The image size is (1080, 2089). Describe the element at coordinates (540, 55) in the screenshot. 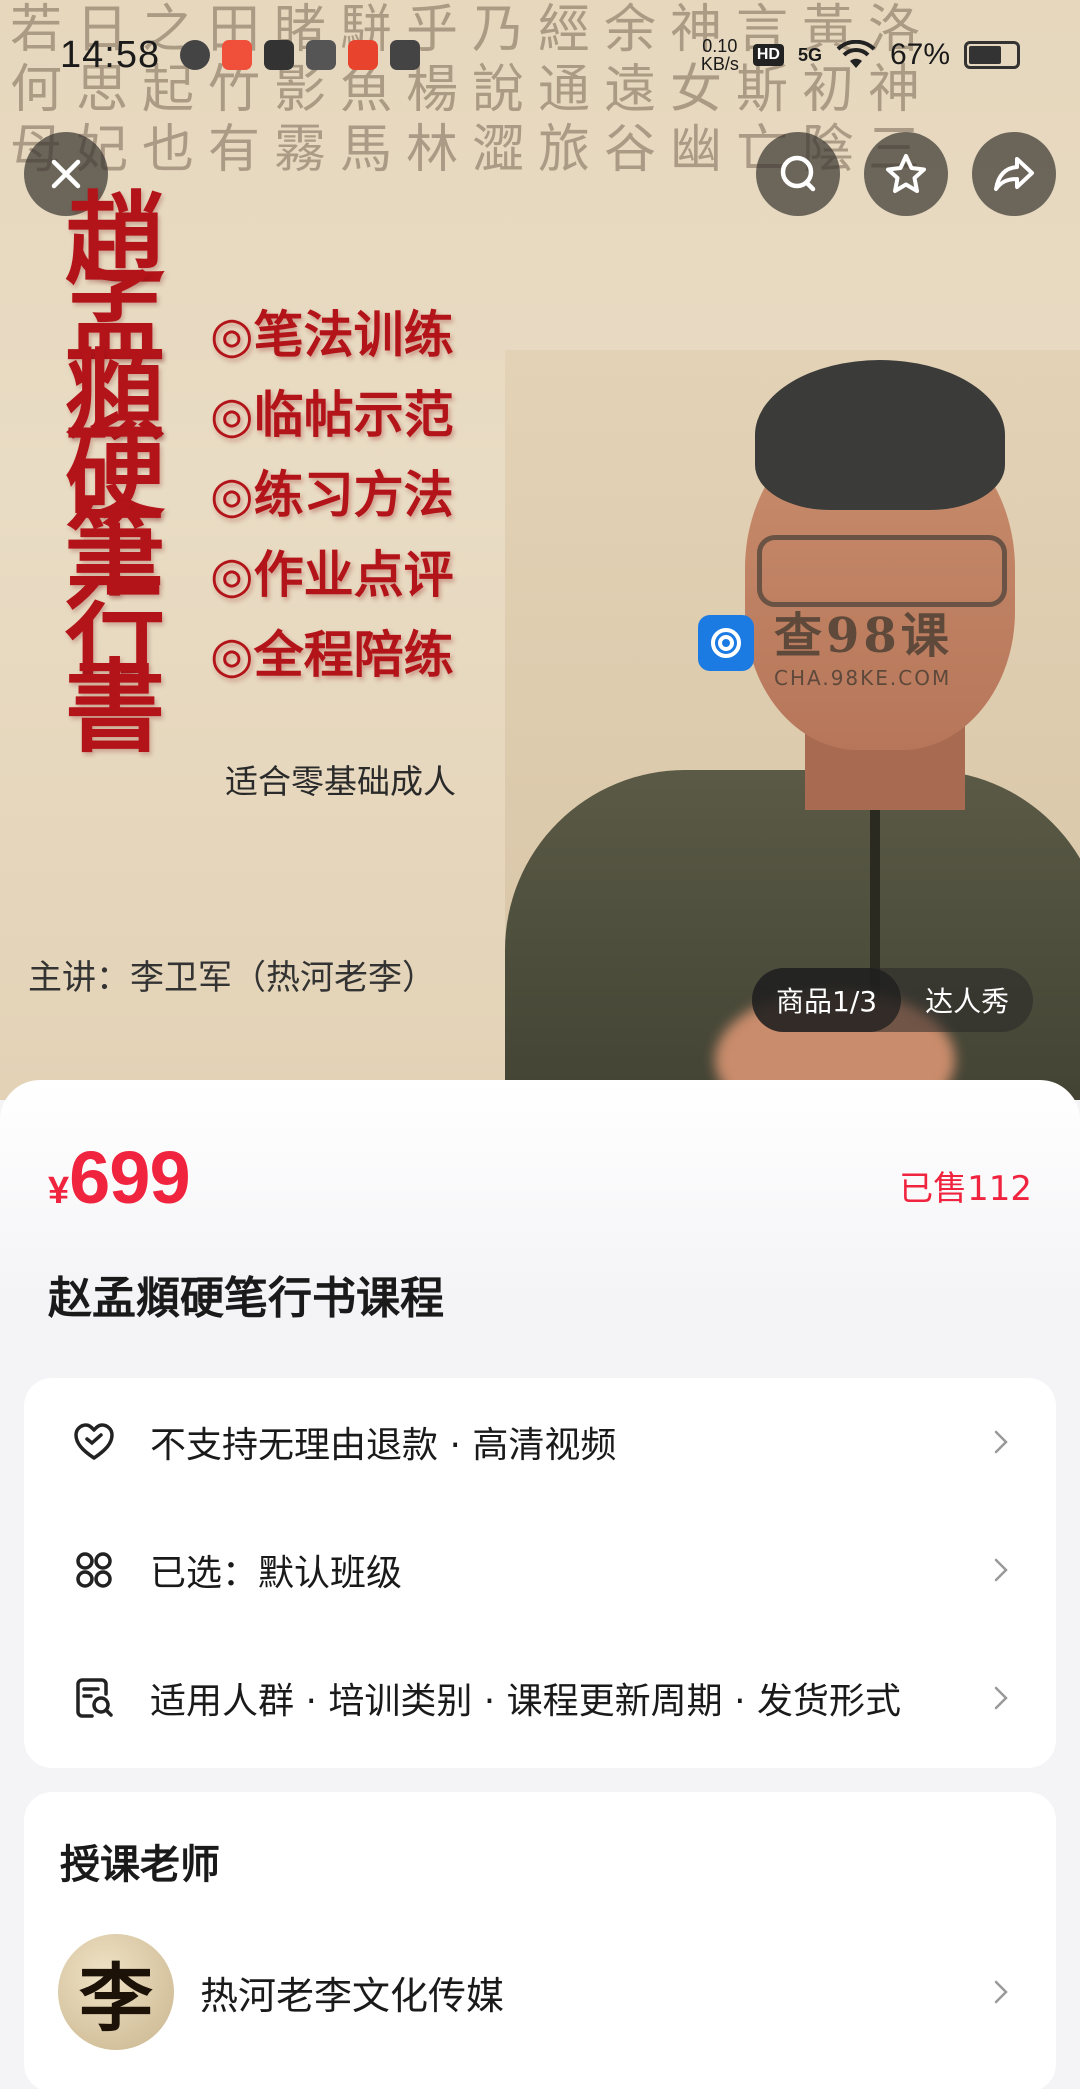

I see `status-bar: 14:58 0.10 KB/s HD 5G 67%` at that location.